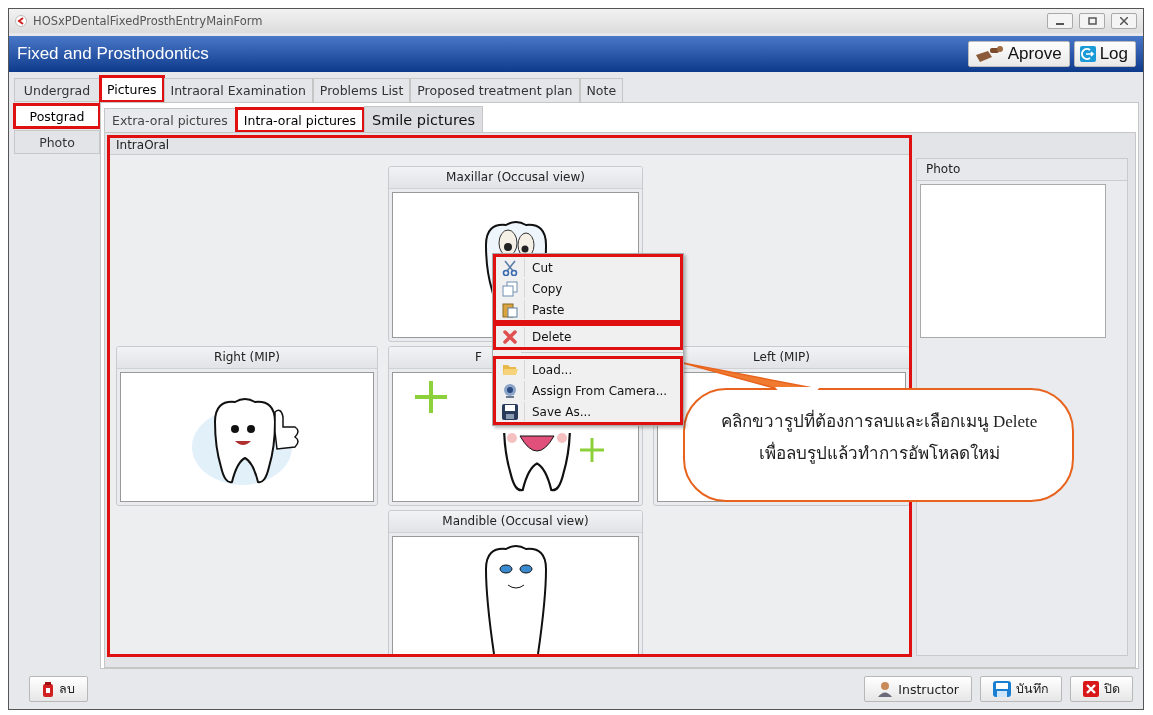 The image size is (1153, 715). Describe the element at coordinates (781, 357) in the screenshot. I see `panel-title: Left (MIP)` at that location.